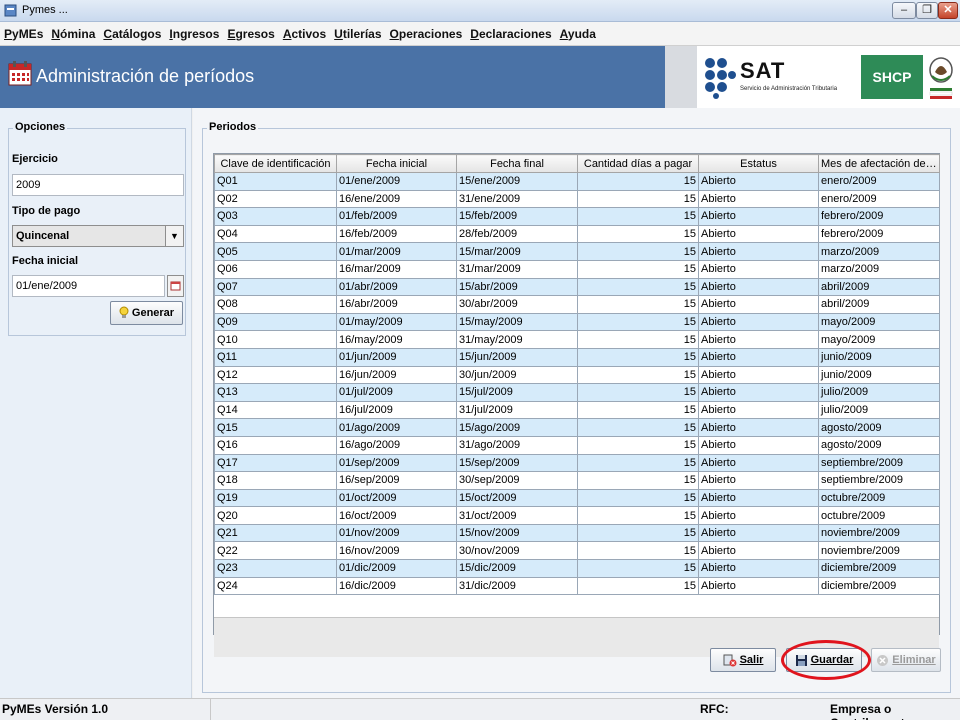 The height and width of the screenshot is (720, 960). Describe the element at coordinates (396, 568) in the screenshot. I see `table-cell: 01/dic/2009` at that location.